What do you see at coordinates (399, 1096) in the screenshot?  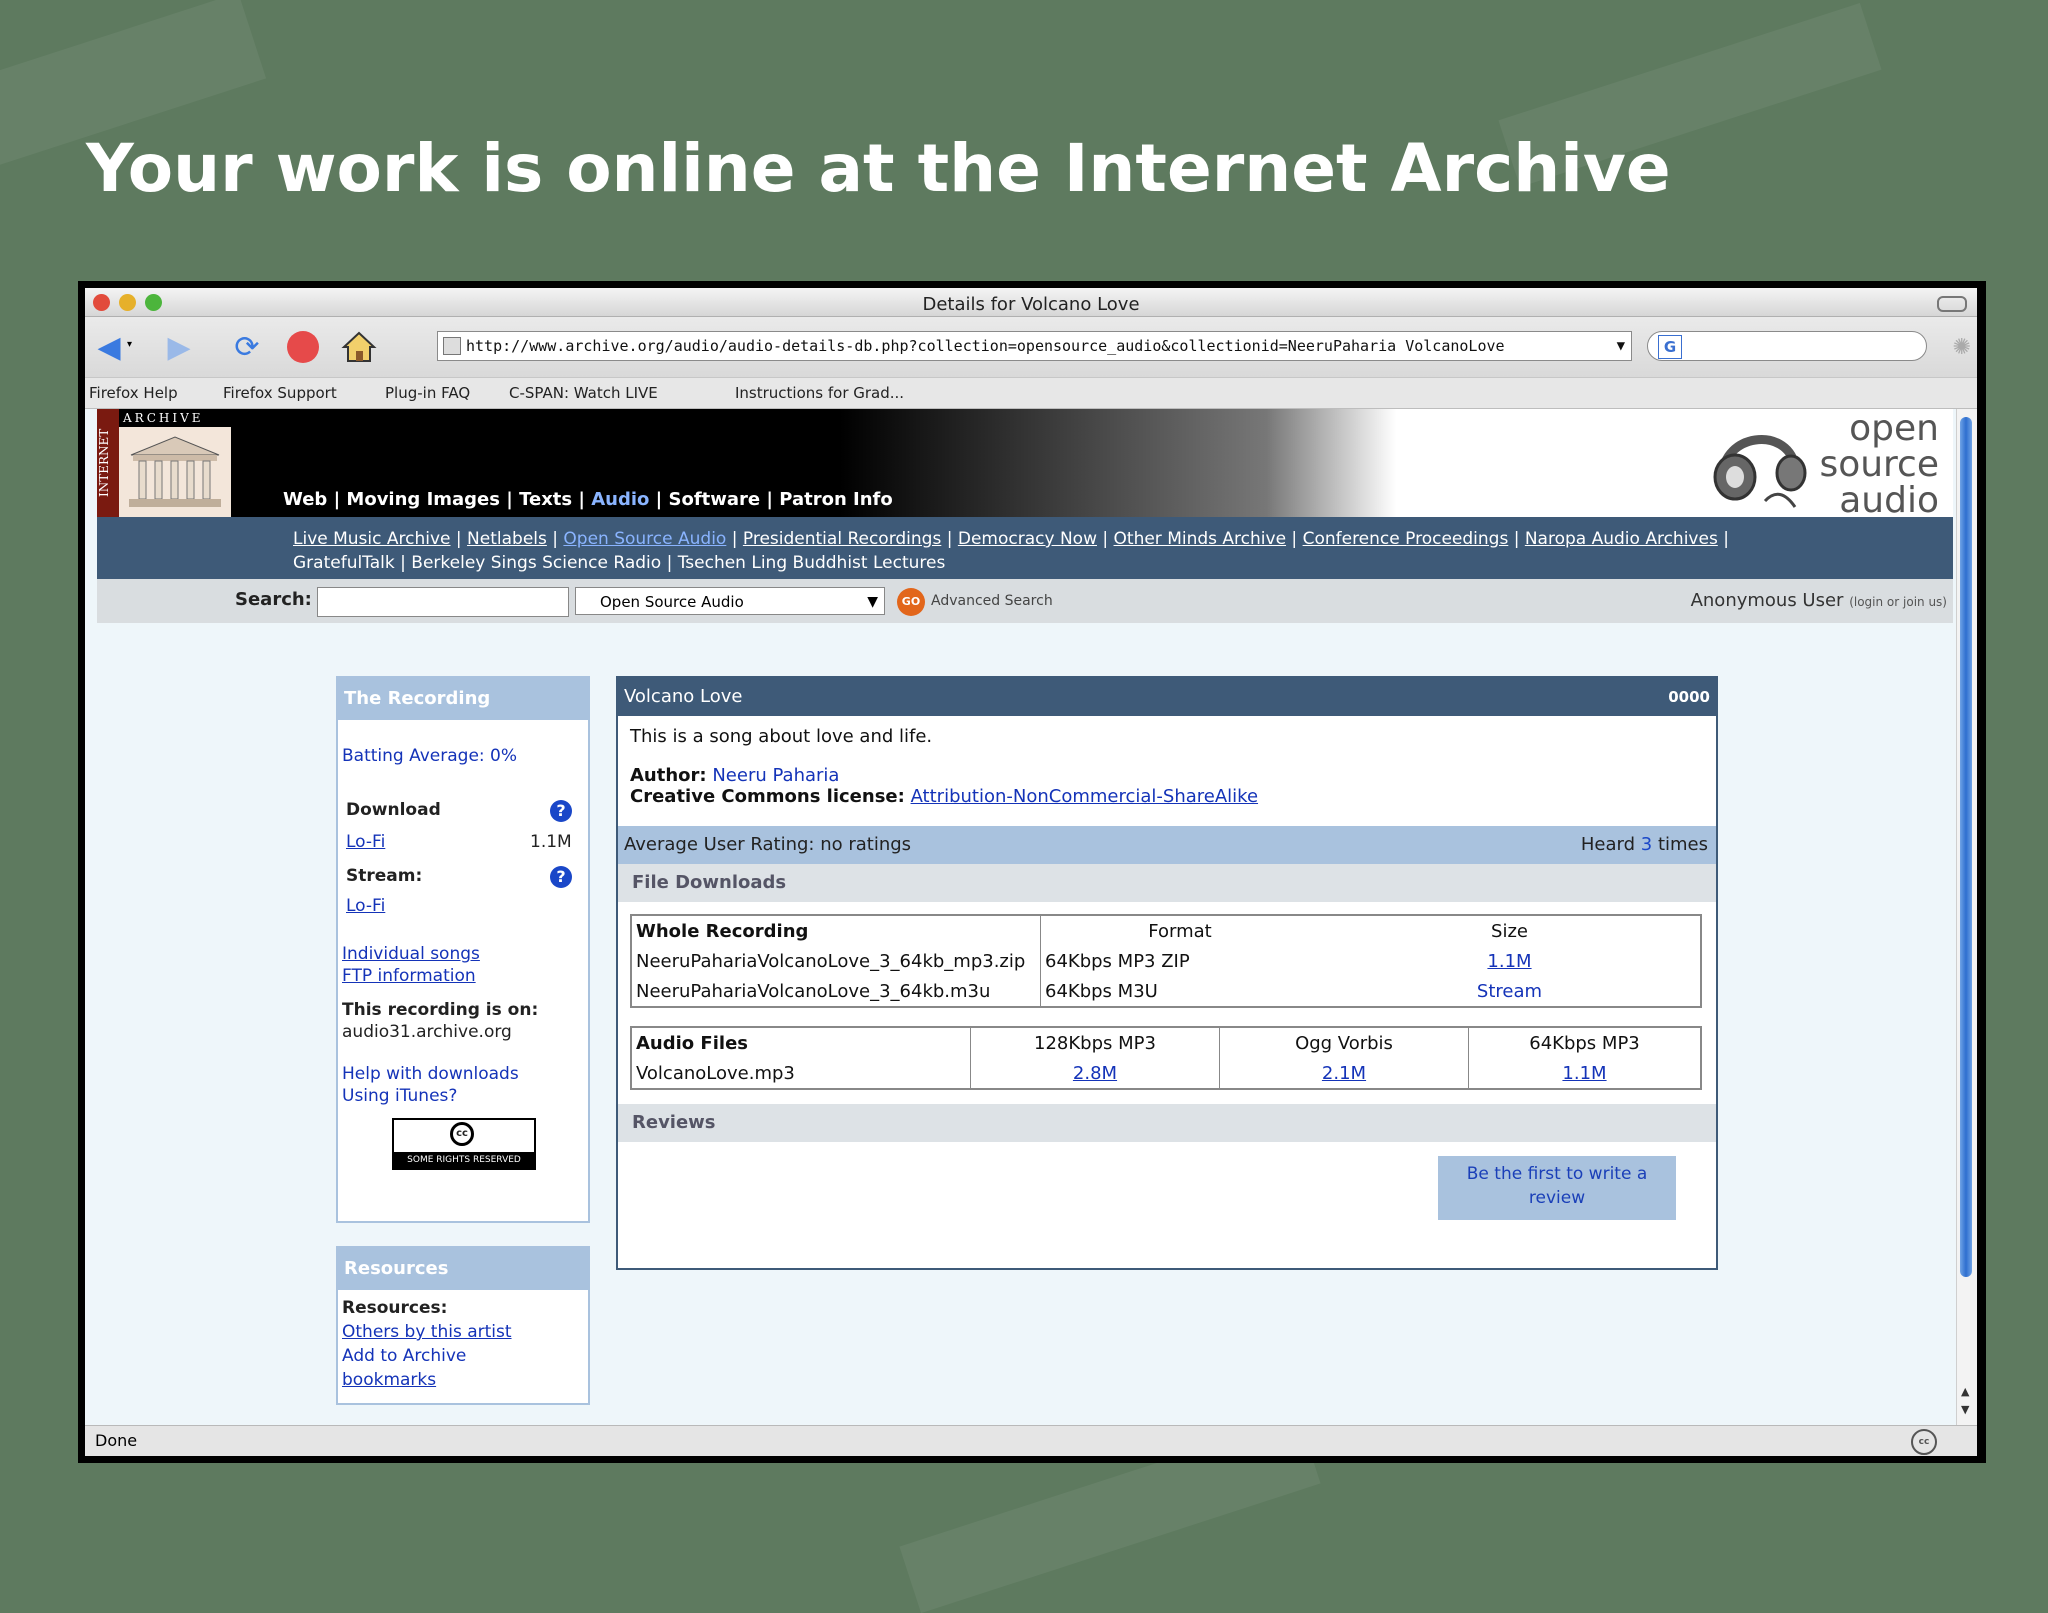 I see `using-itunes-link: Using iTunes?` at bounding box center [399, 1096].